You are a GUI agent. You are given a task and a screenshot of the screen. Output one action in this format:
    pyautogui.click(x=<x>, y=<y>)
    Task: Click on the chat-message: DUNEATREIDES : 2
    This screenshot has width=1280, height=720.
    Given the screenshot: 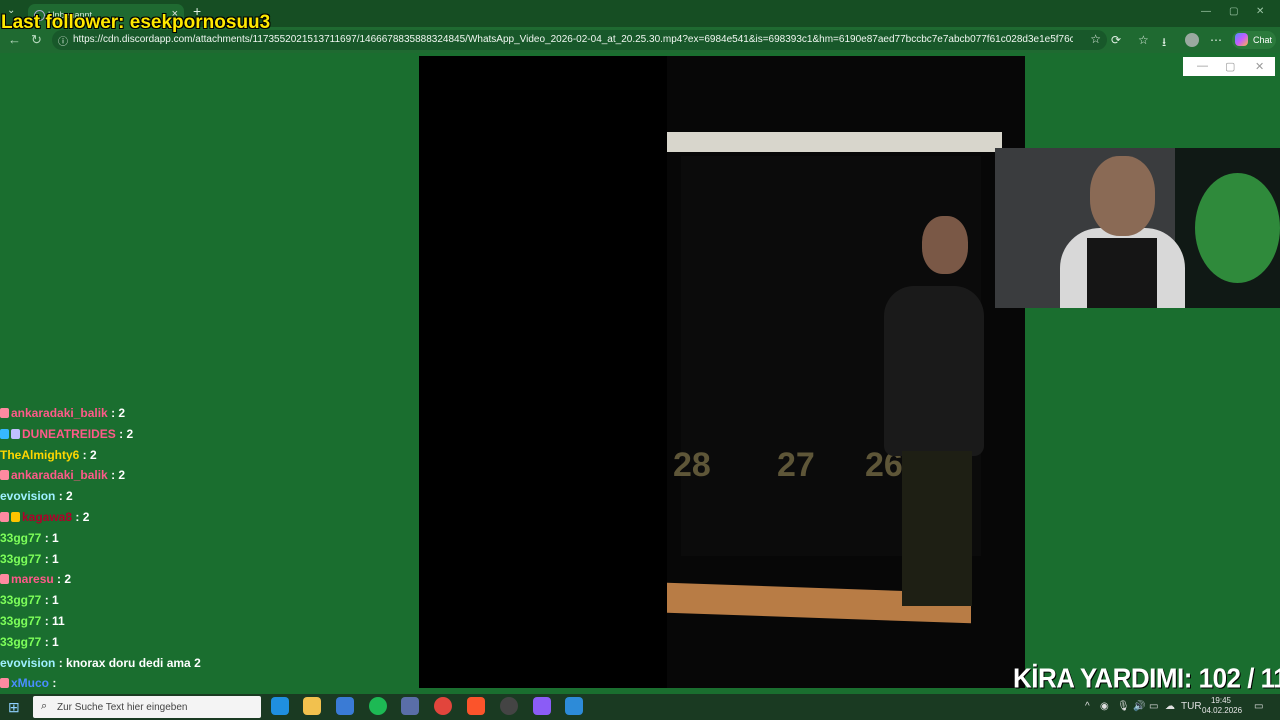 What is the action you would take?
    pyautogui.click(x=207, y=437)
    